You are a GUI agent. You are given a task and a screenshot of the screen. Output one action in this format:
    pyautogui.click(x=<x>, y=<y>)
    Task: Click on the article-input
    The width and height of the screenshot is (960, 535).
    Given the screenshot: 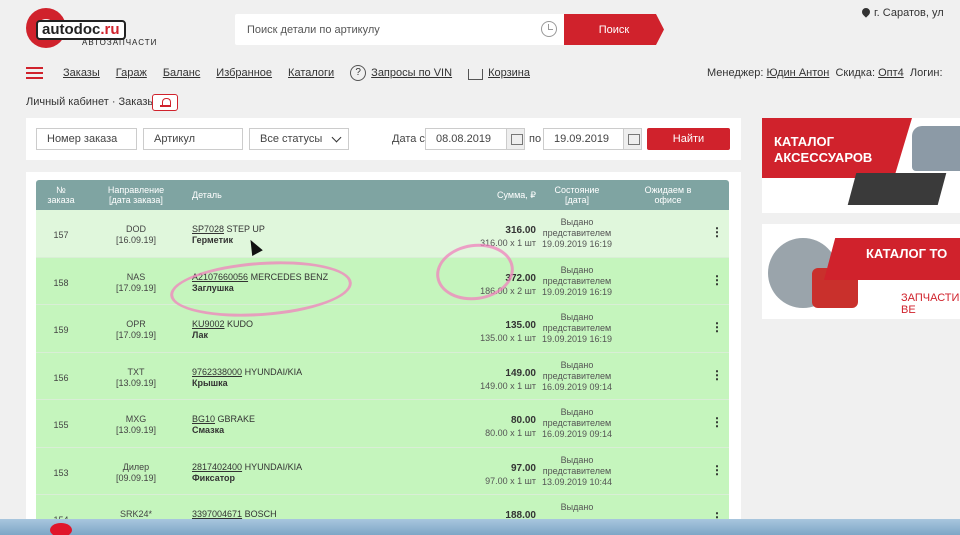 What is the action you would take?
    pyautogui.click(x=198, y=139)
    